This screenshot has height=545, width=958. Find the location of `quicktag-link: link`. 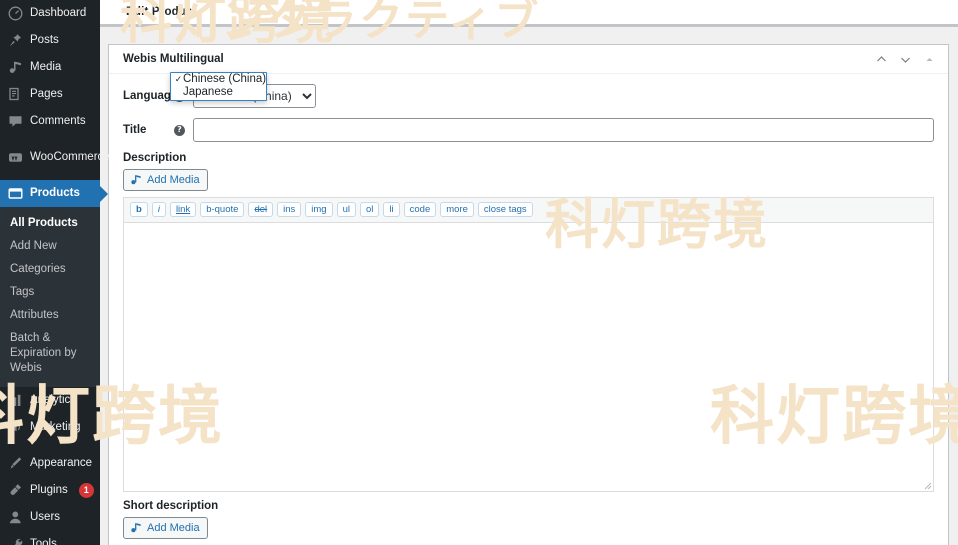

quicktag-link: link is located at coordinates (183, 209).